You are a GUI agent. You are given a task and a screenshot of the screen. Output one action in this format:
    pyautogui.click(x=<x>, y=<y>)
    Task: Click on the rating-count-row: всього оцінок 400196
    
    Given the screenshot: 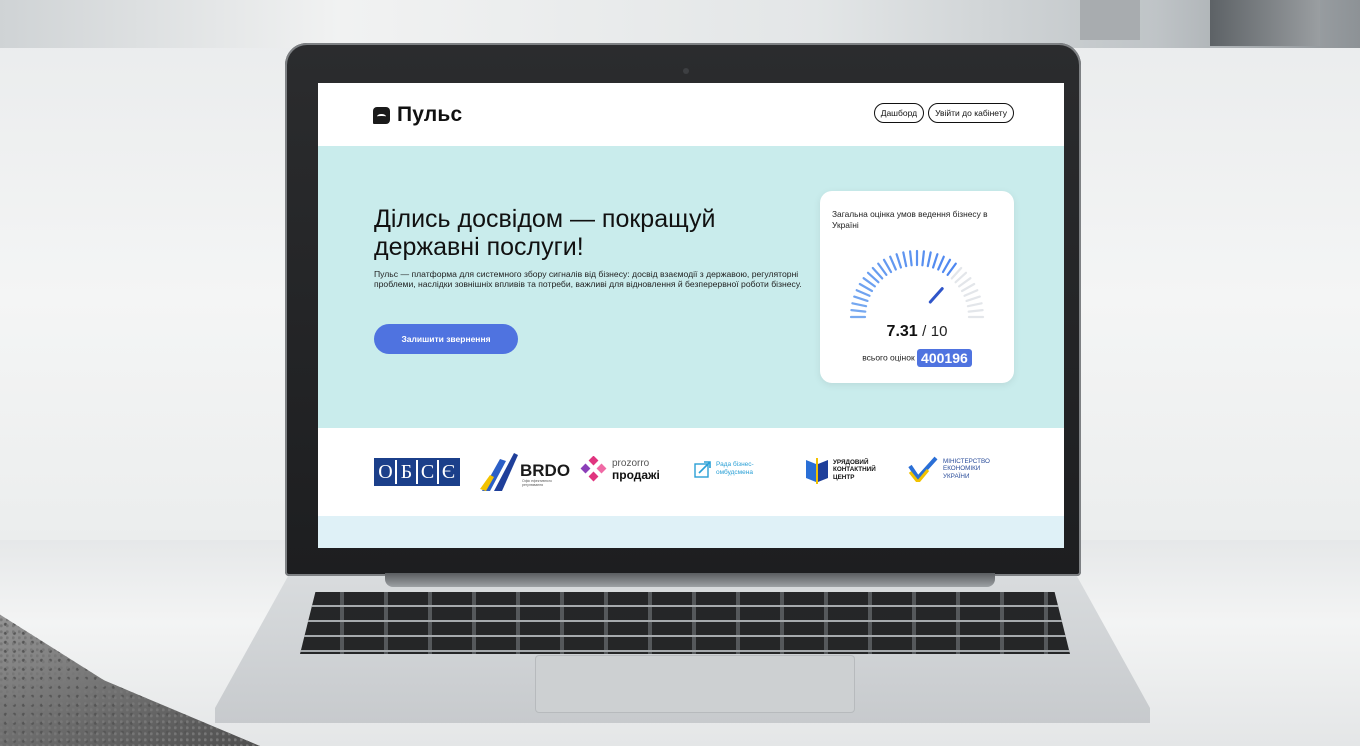 What is the action you would take?
    pyautogui.click(x=917, y=358)
    